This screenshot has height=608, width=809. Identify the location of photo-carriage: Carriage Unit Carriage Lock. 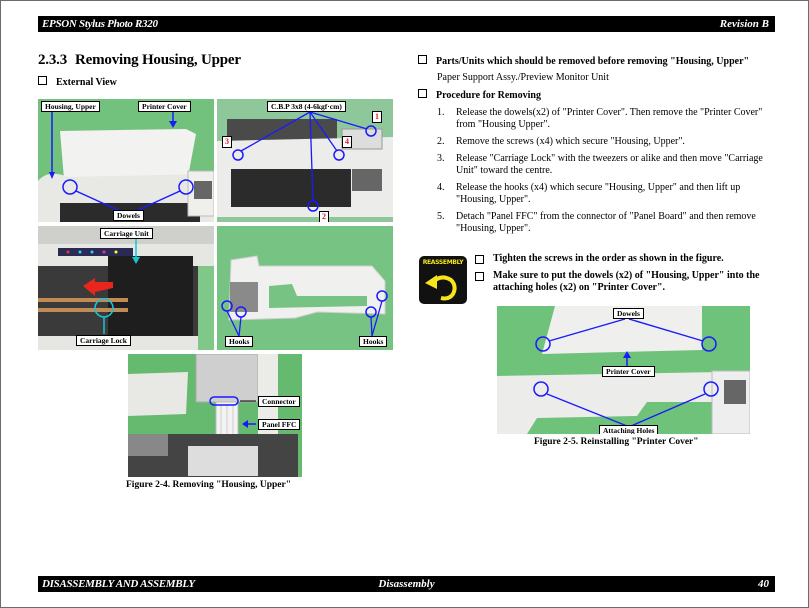
(126, 288).